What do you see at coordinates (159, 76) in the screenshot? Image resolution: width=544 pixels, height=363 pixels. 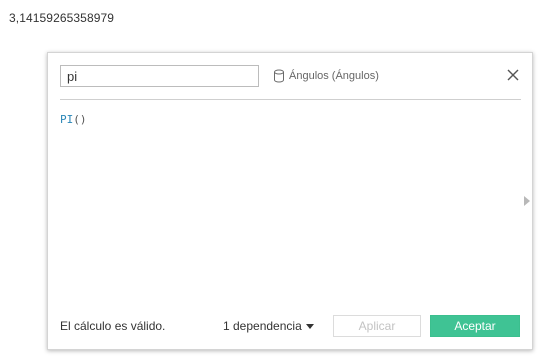 I see `calculation-name-input` at bounding box center [159, 76].